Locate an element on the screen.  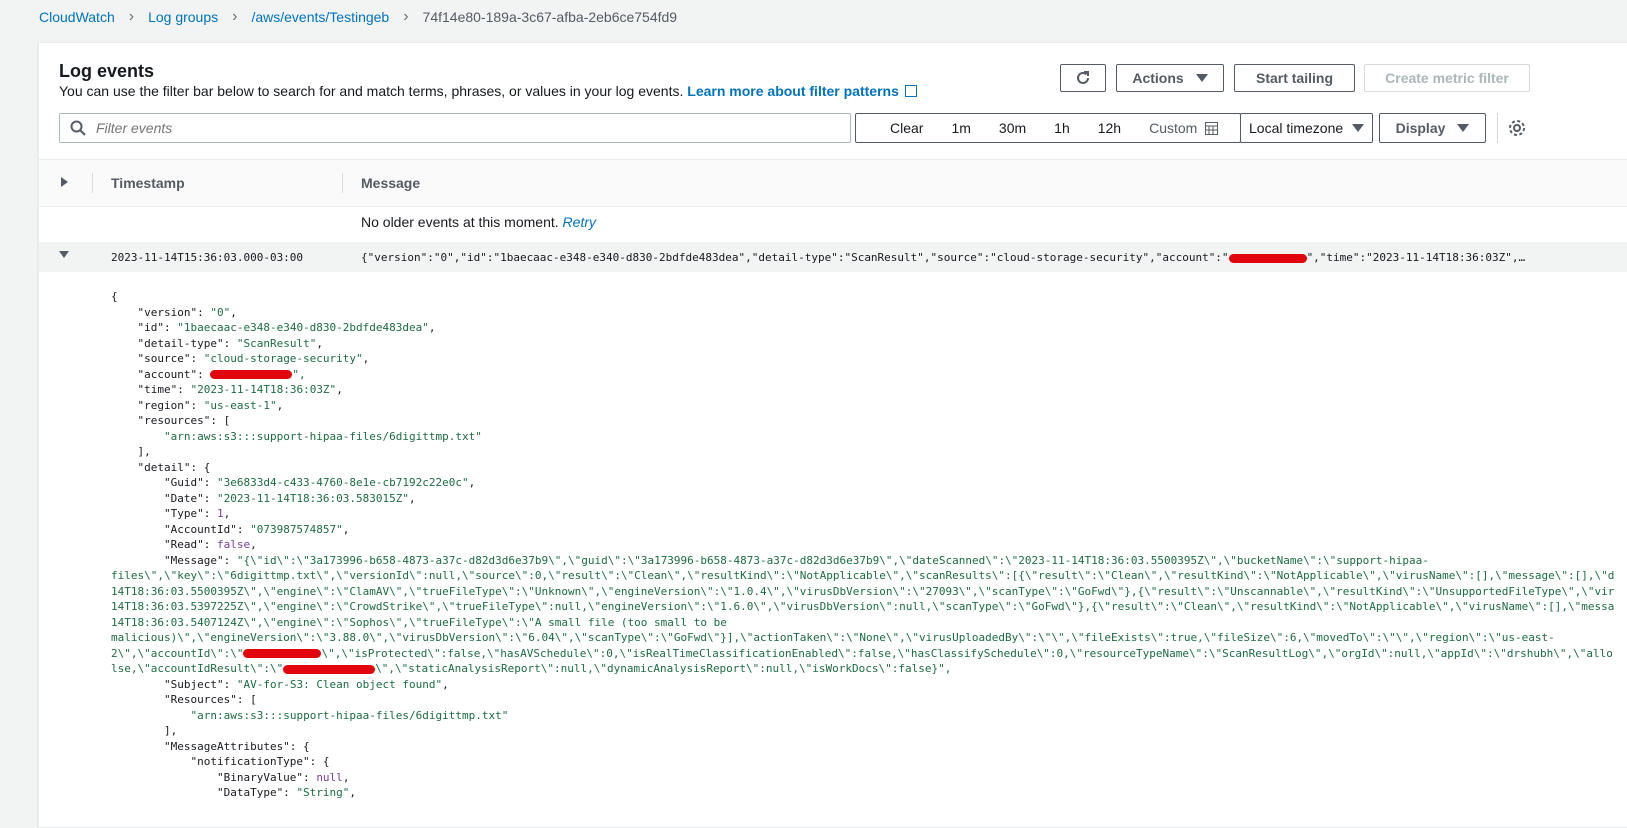
json-line: "detail-type": "ScanResult", is located at coordinates (217, 343).